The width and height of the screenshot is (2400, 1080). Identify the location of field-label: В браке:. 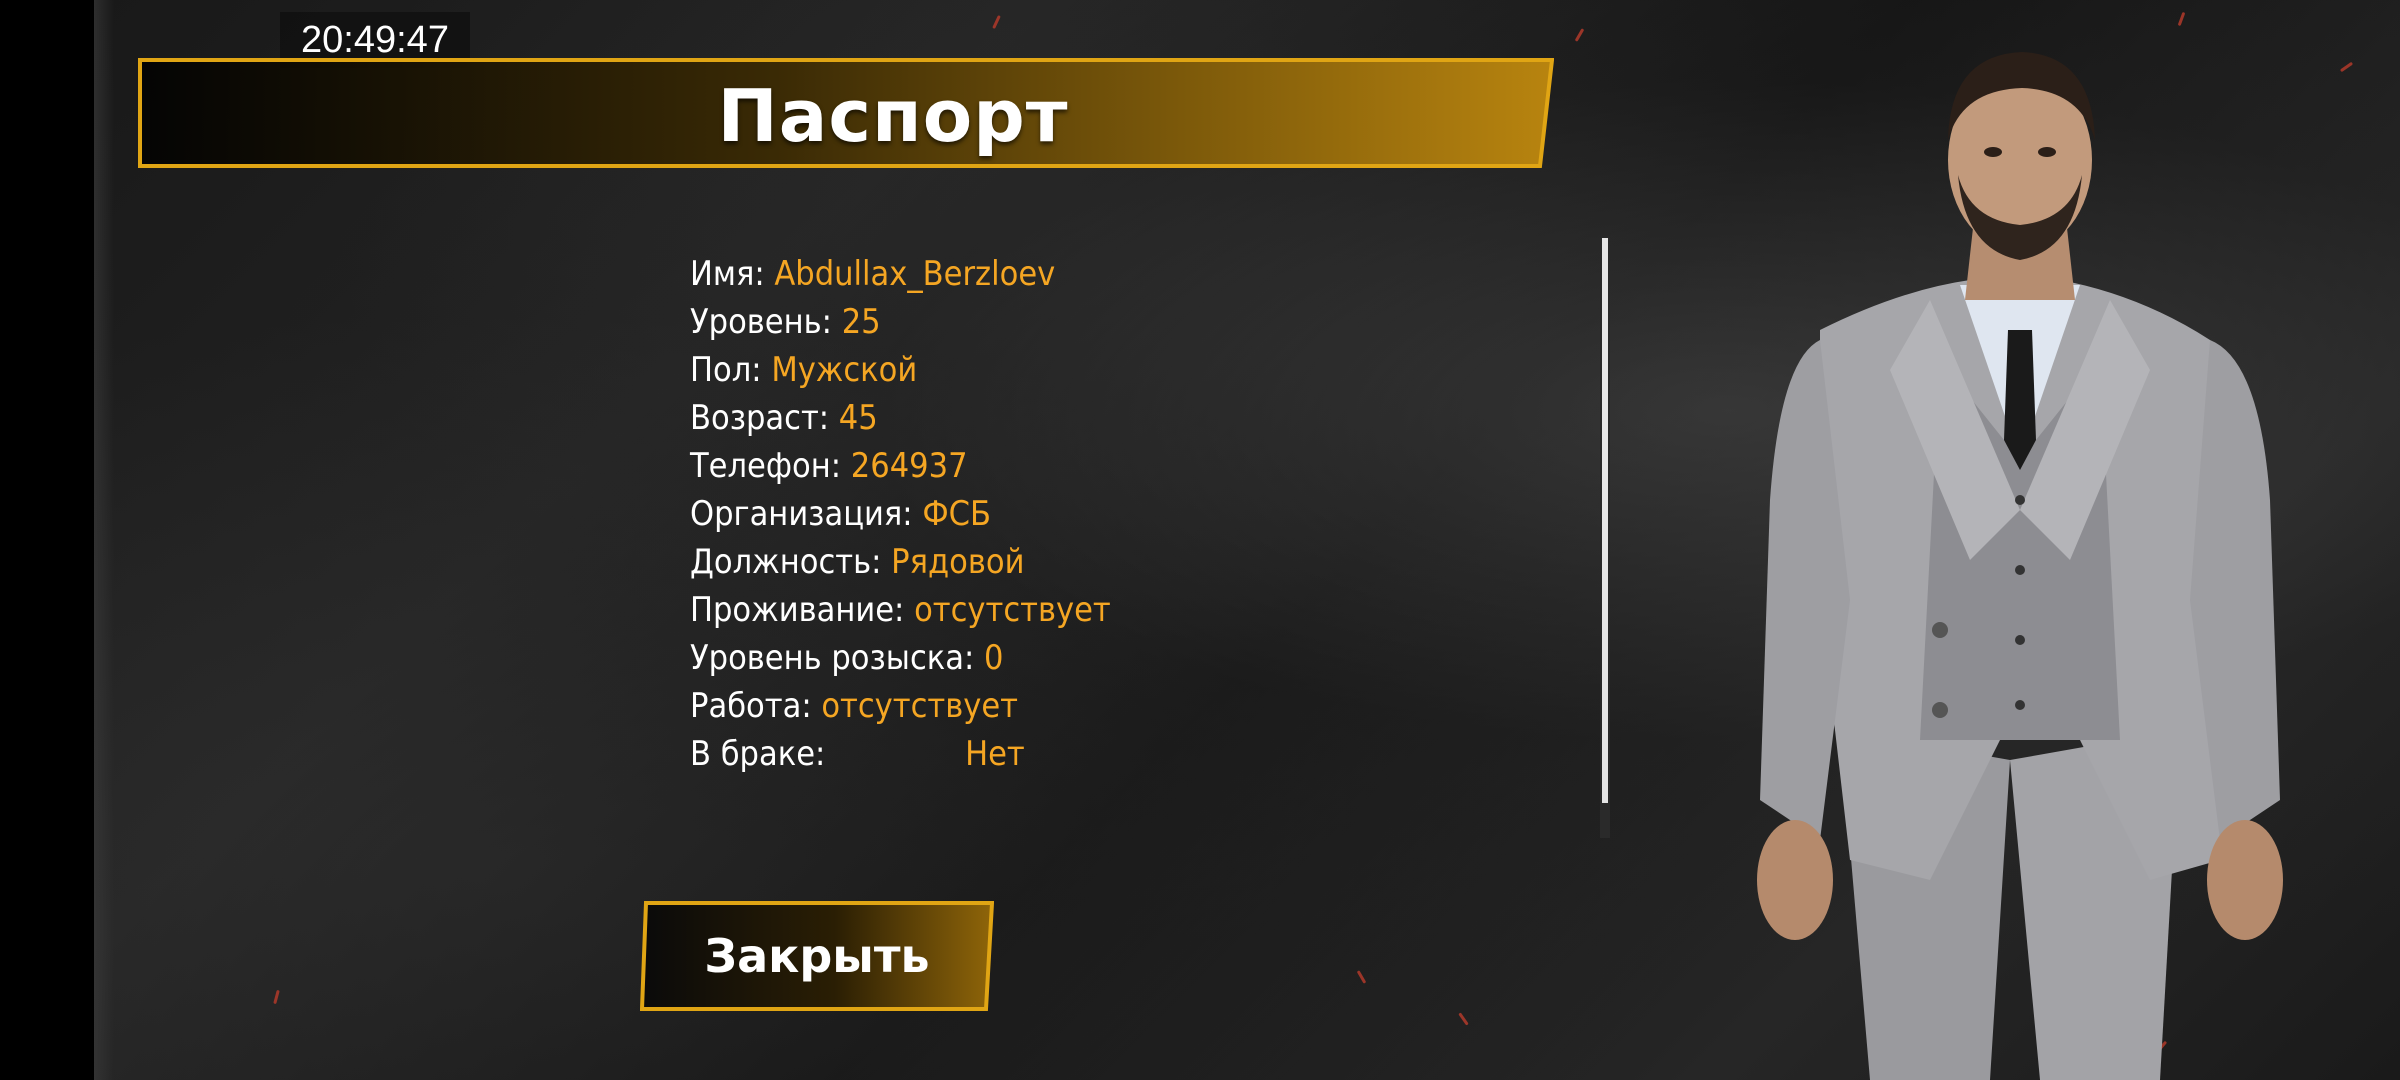
(758, 754).